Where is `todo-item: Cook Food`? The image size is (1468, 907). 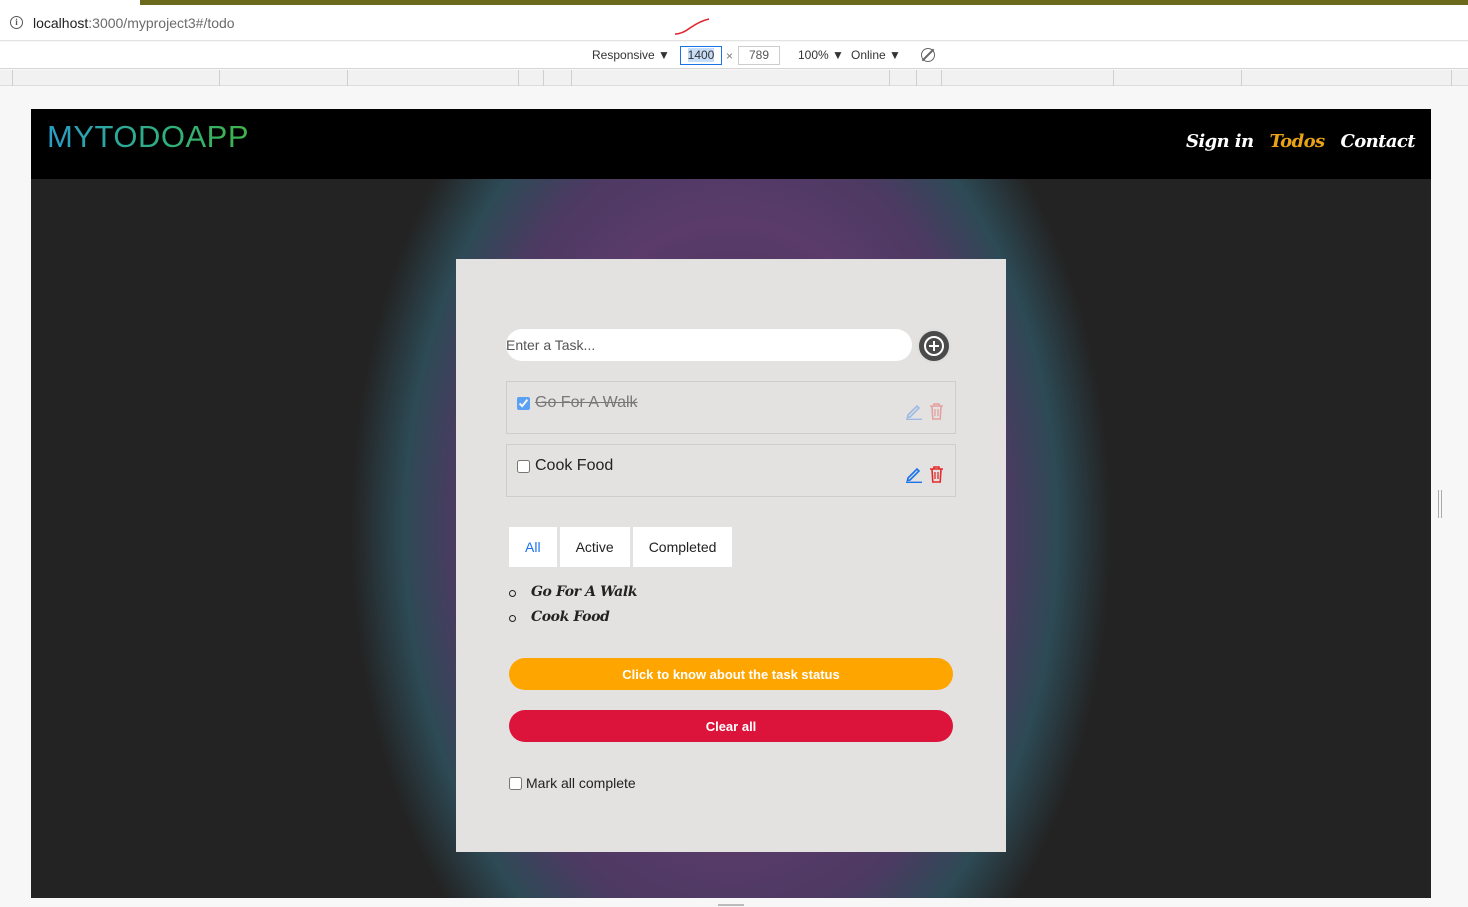
todo-item: Cook Food is located at coordinates (731, 470).